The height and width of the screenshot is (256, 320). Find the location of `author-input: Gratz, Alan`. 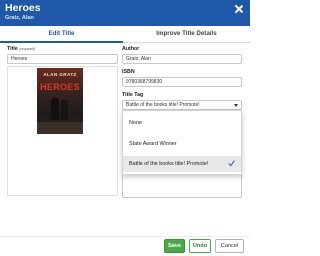

author-input: Gratz, Alan is located at coordinates (182, 59).